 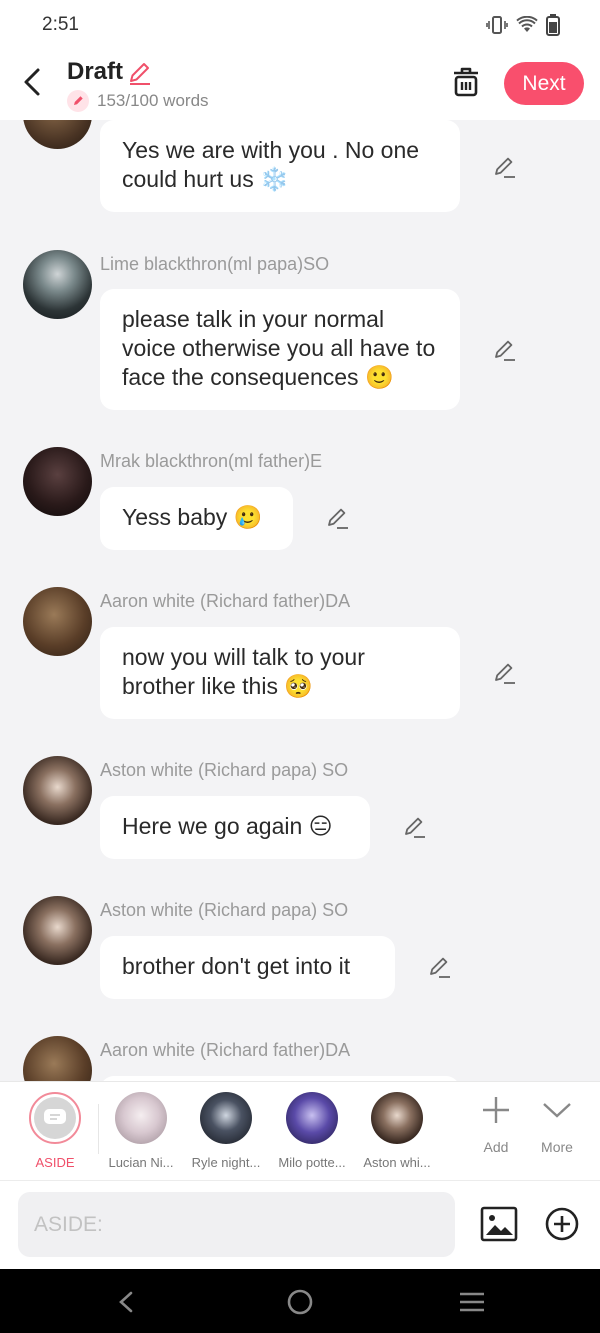 What do you see at coordinates (497, 25) in the screenshot?
I see `vibrate-icon` at bounding box center [497, 25].